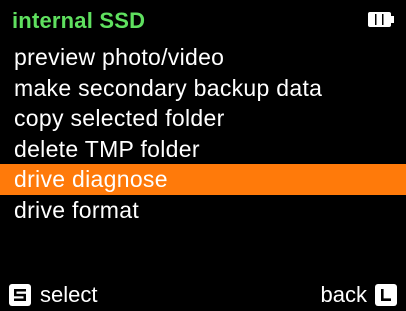  Describe the element at coordinates (79, 20) in the screenshot. I see `drive-title: internal SSD` at that location.